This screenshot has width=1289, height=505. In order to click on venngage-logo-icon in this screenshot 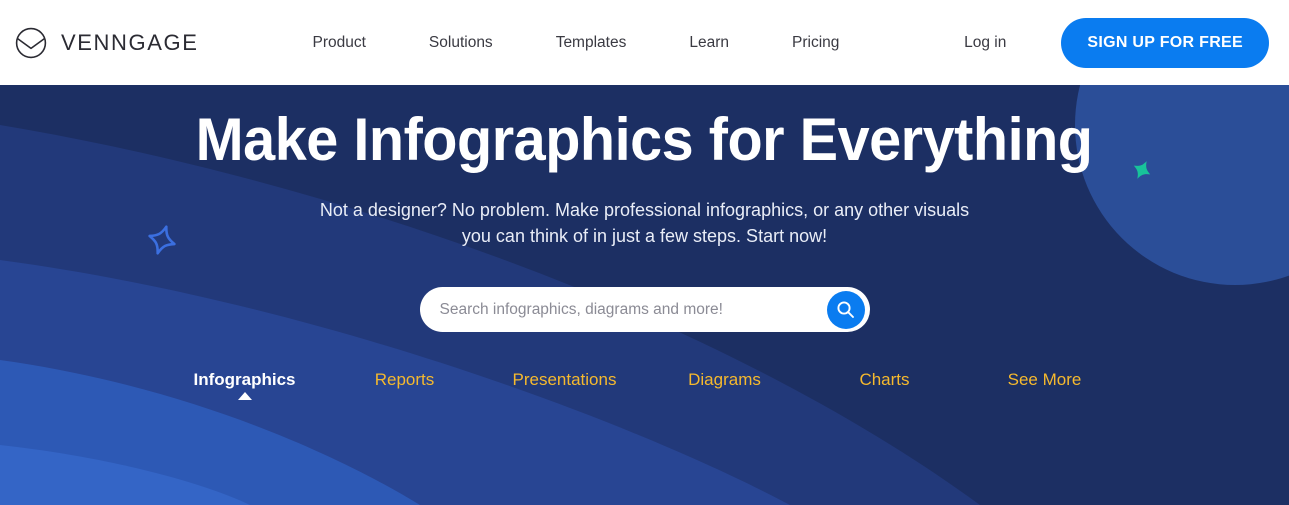, I will do `click(31, 42)`.